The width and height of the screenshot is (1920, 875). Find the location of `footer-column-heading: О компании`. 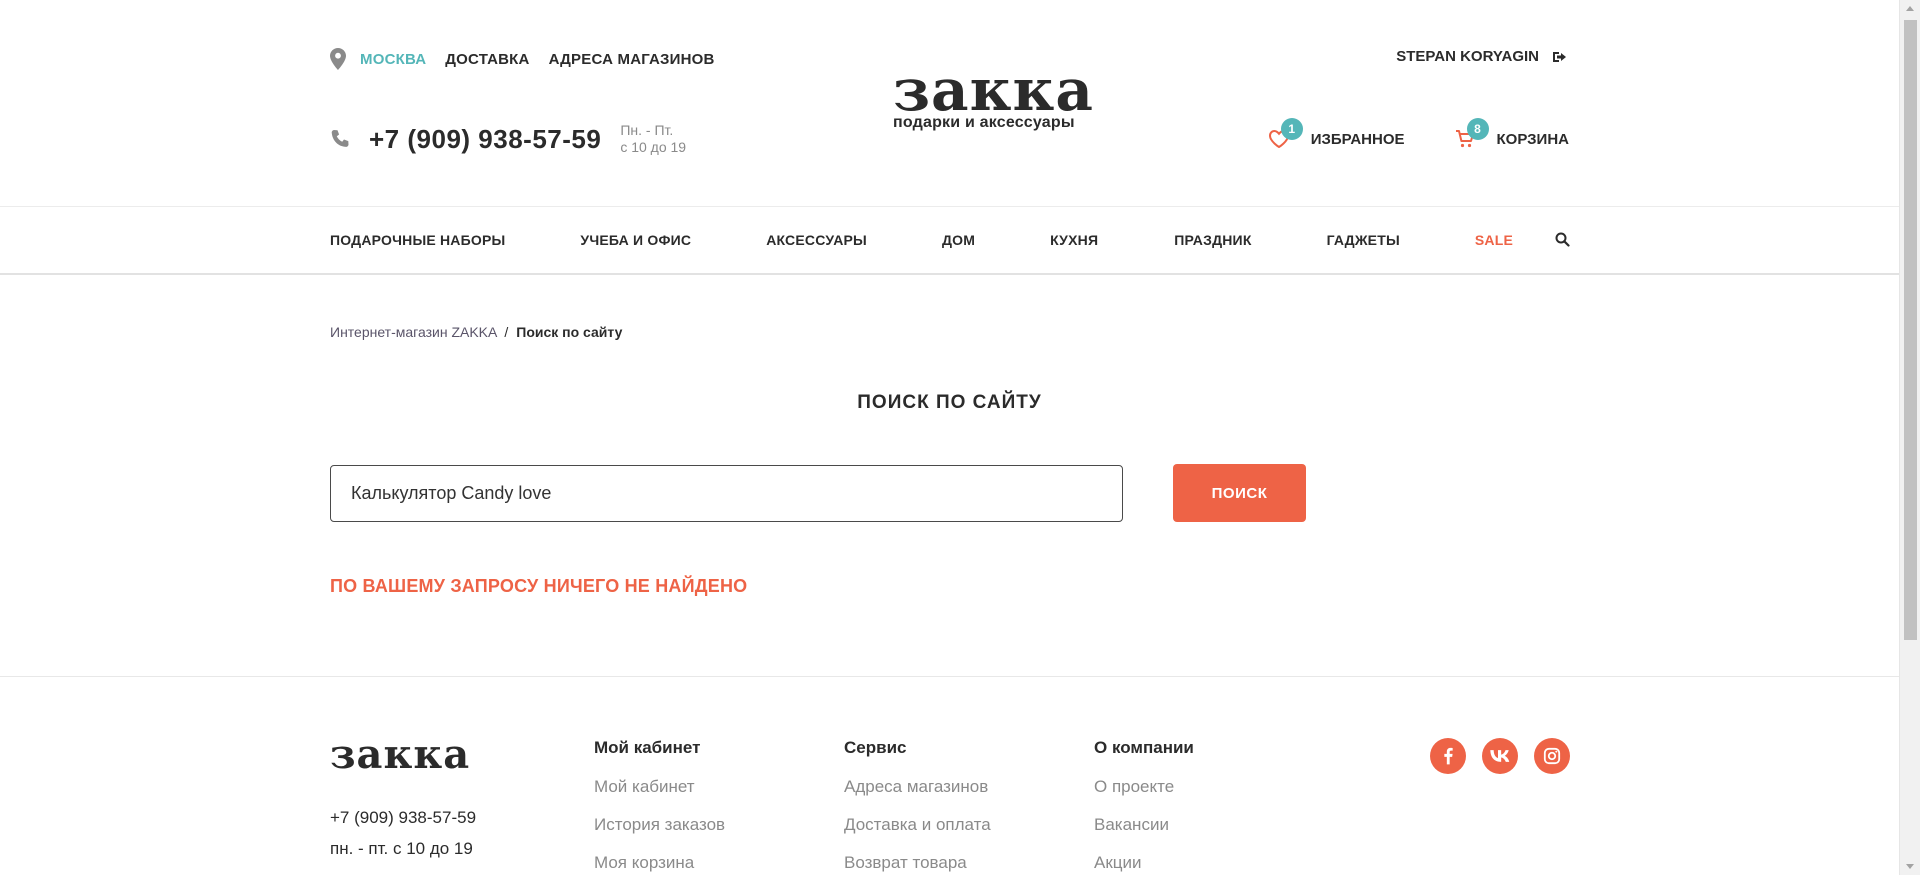

footer-column-heading: О компании is located at coordinates (1144, 747).